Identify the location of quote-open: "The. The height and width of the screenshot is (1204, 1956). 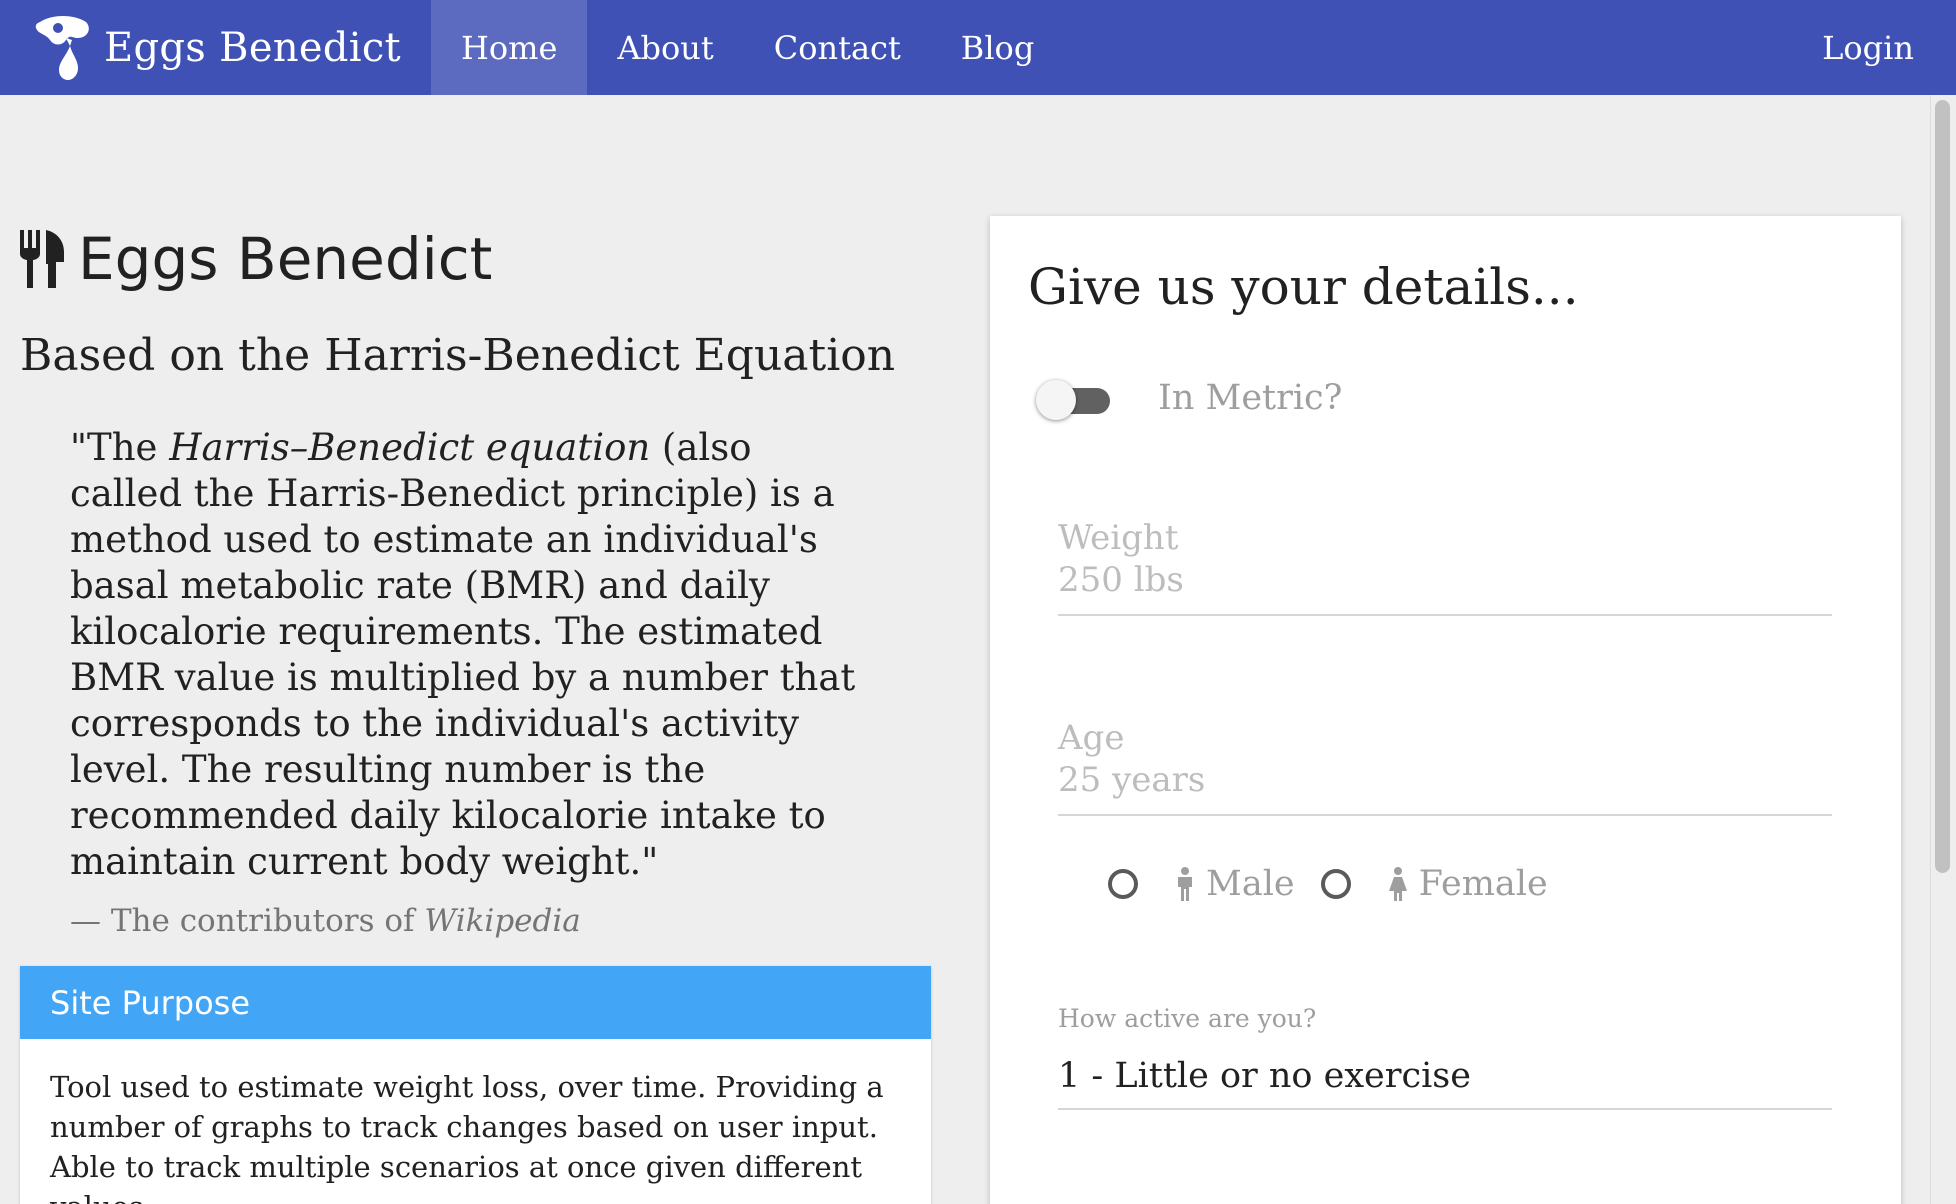
(120, 447).